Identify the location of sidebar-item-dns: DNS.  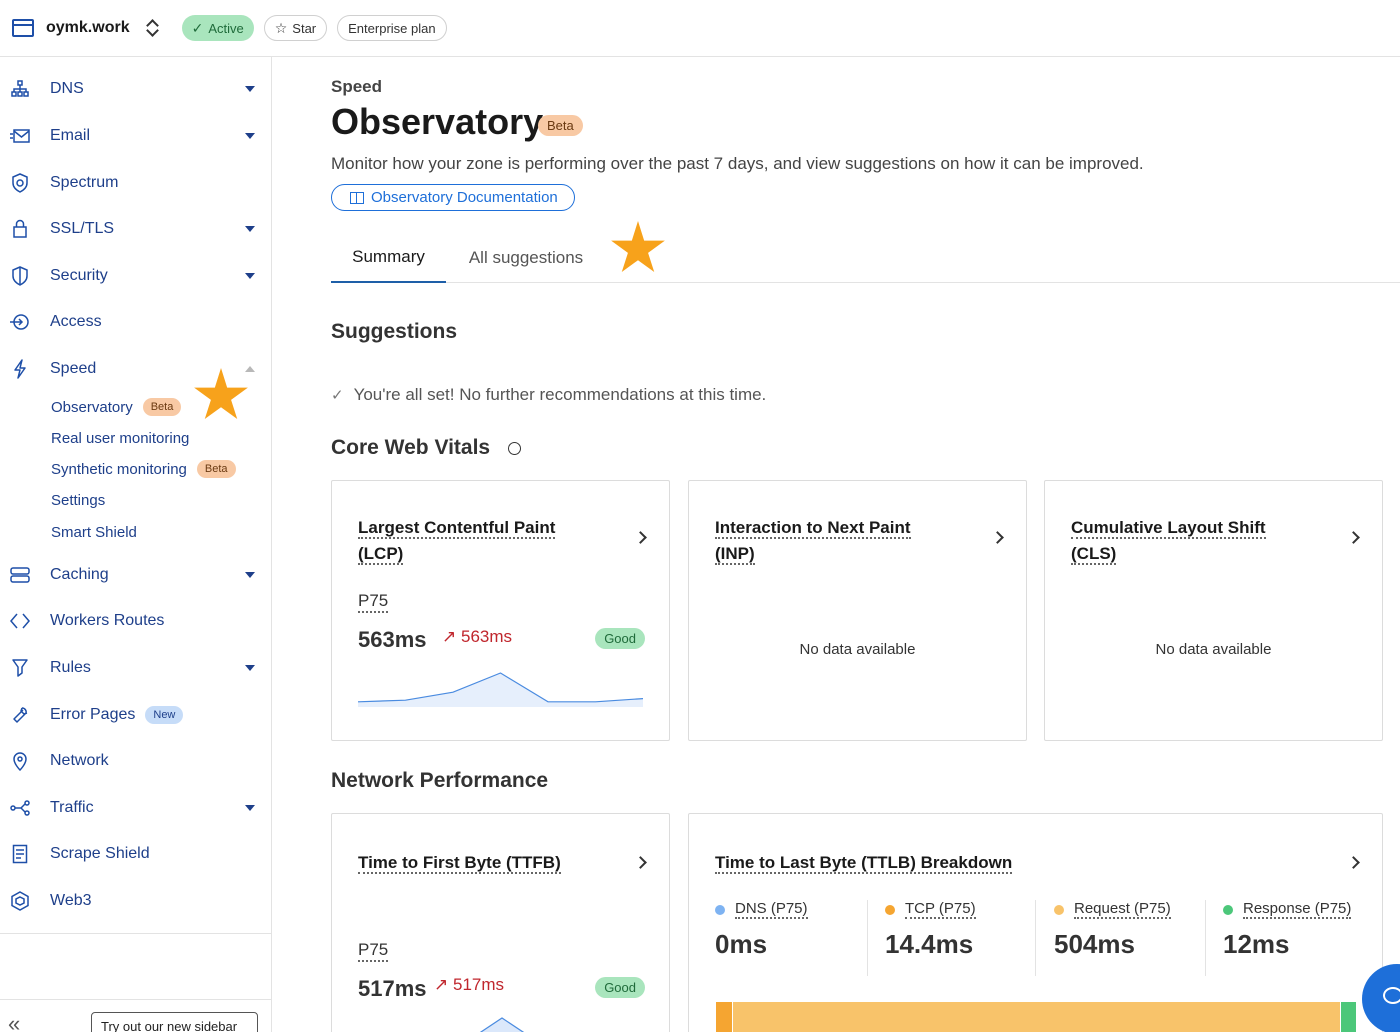
(135, 89).